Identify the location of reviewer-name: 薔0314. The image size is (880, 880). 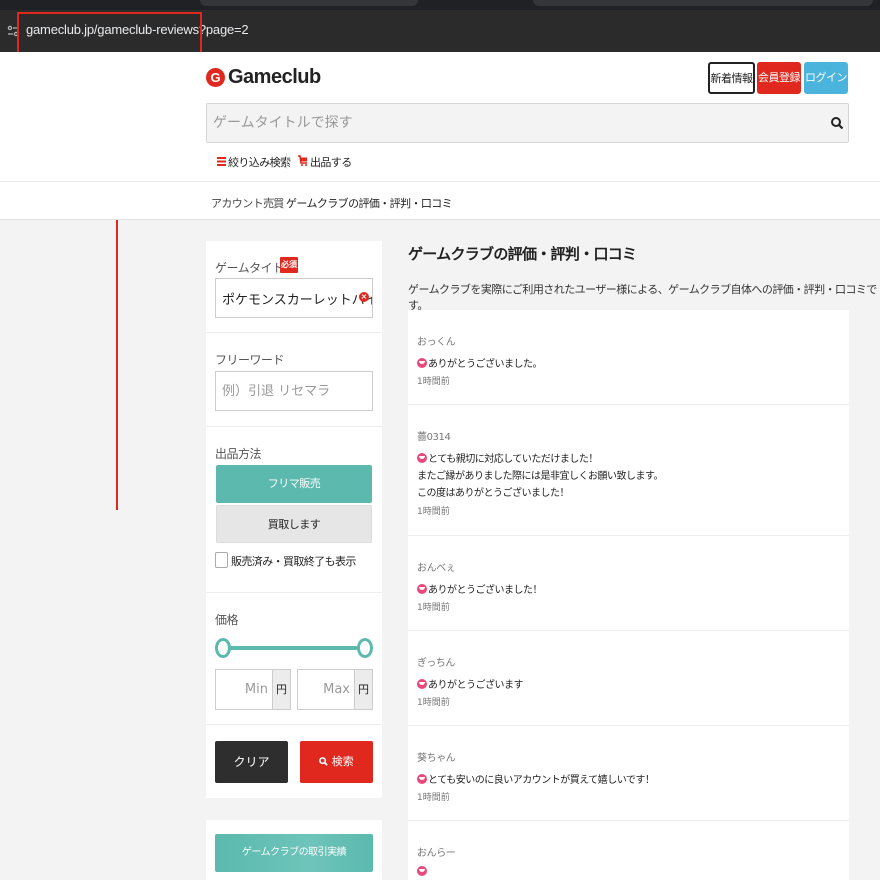
(434, 437).